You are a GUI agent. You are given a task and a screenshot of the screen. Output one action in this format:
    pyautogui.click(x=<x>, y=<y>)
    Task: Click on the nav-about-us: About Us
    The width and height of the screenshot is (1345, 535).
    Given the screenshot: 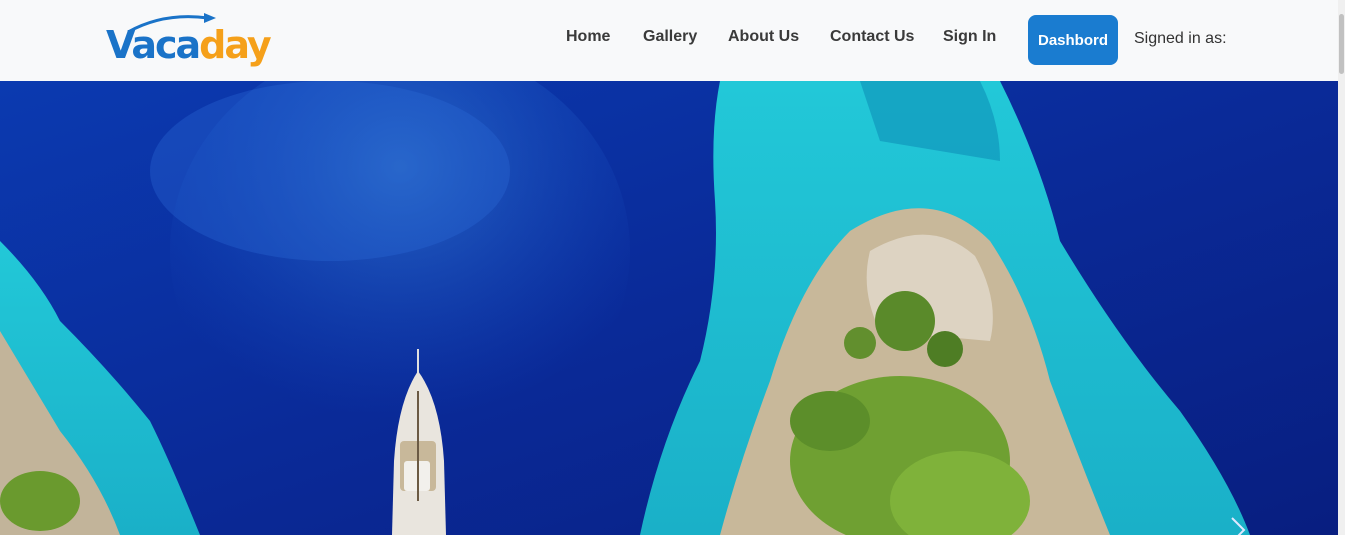 What is the action you would take?
    pyautogui.click(x=763, y=37)
    